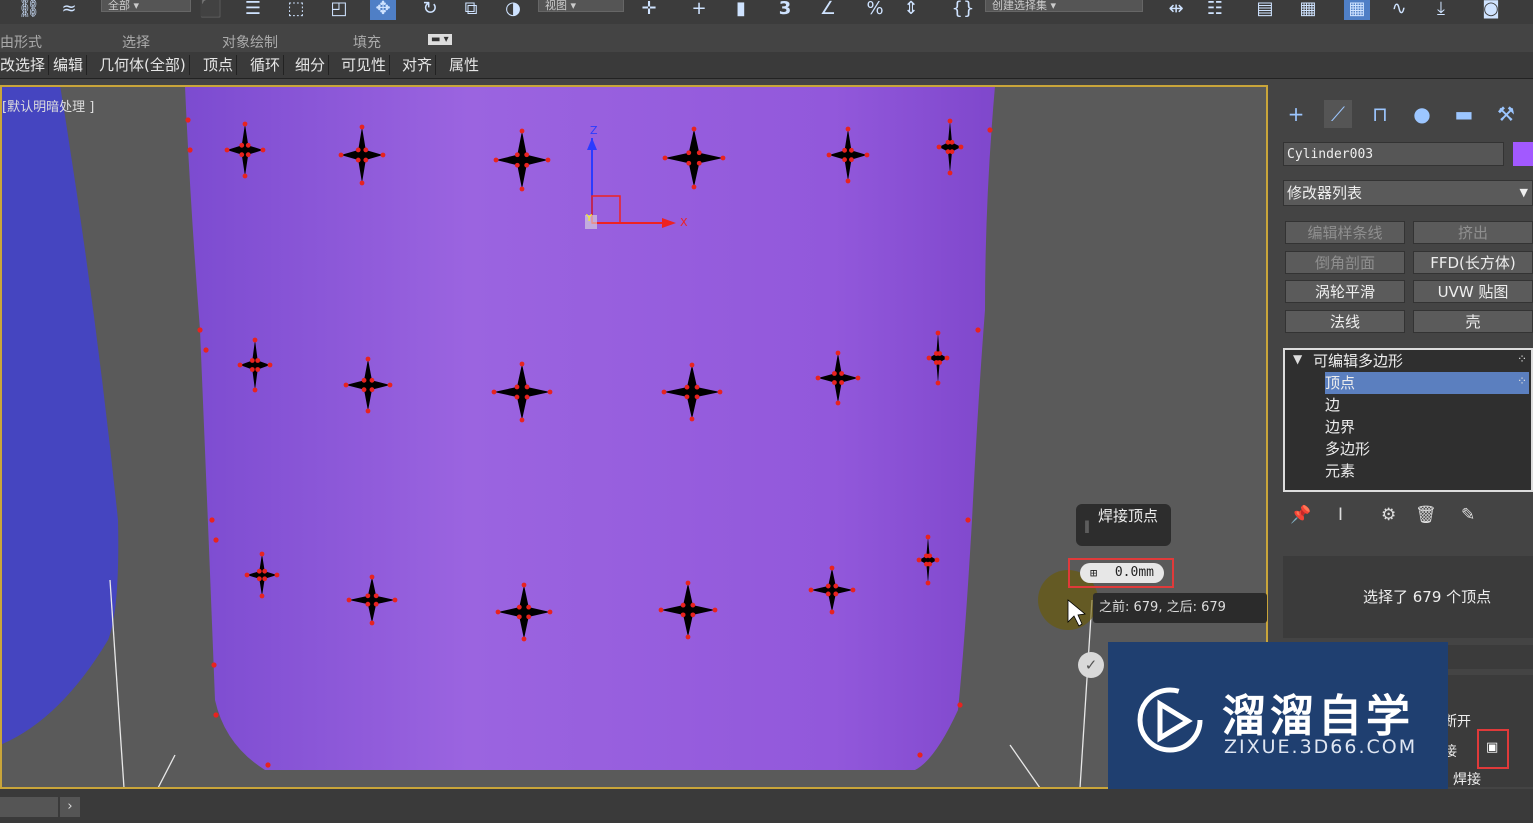 The width and height of the screenshot is (1533, 823). Describe the element at coordinates (69, 65) in the screenshot. I see `ribbon-edit: 编辑` at that location.